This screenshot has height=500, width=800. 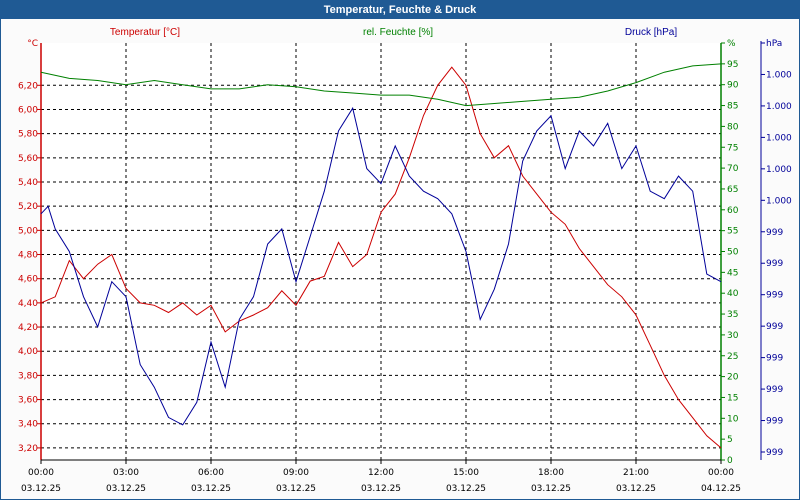 I want to click on temp-tick-label: 5,80, so click(x=28, y=135).